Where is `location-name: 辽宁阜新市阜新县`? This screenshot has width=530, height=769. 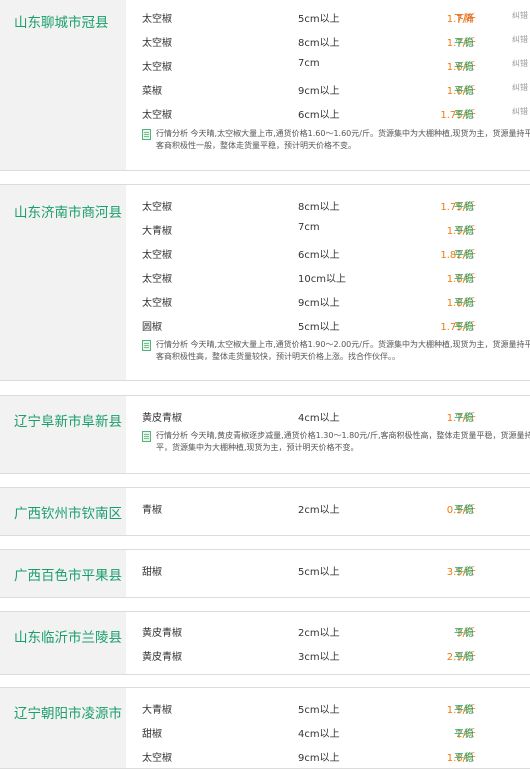
location-name: 辽宁阜新市阜新县 is located at coordinates (68, 420).